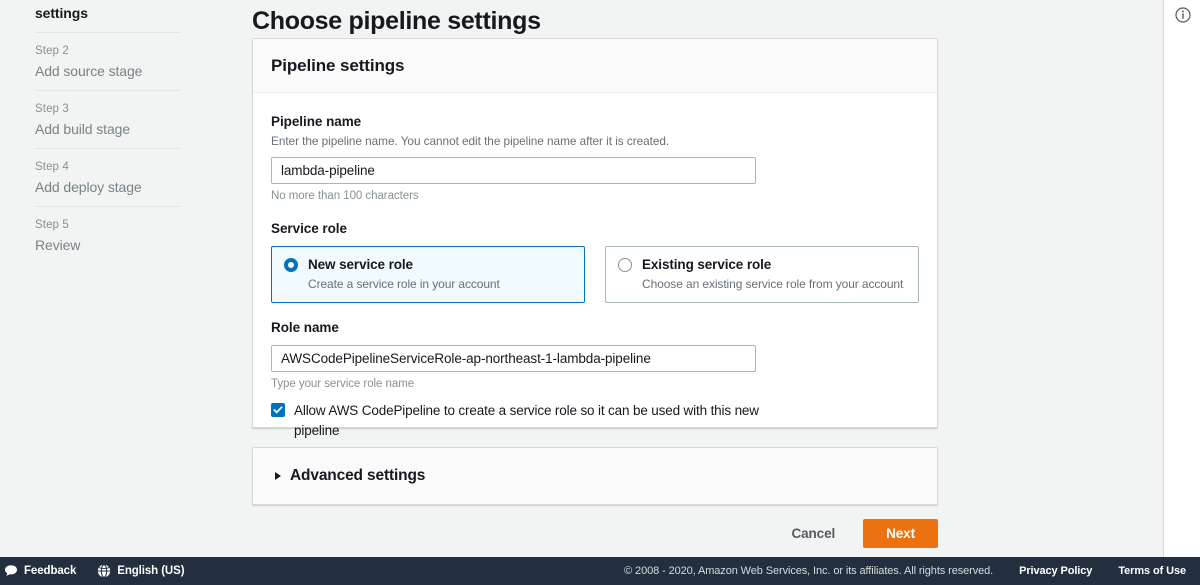 The width and height of the screenshot is (1200, 585). Describe the element at coordinates (151, 571) in the screenshot. I see `footer-language-label: English (US)` at that location.